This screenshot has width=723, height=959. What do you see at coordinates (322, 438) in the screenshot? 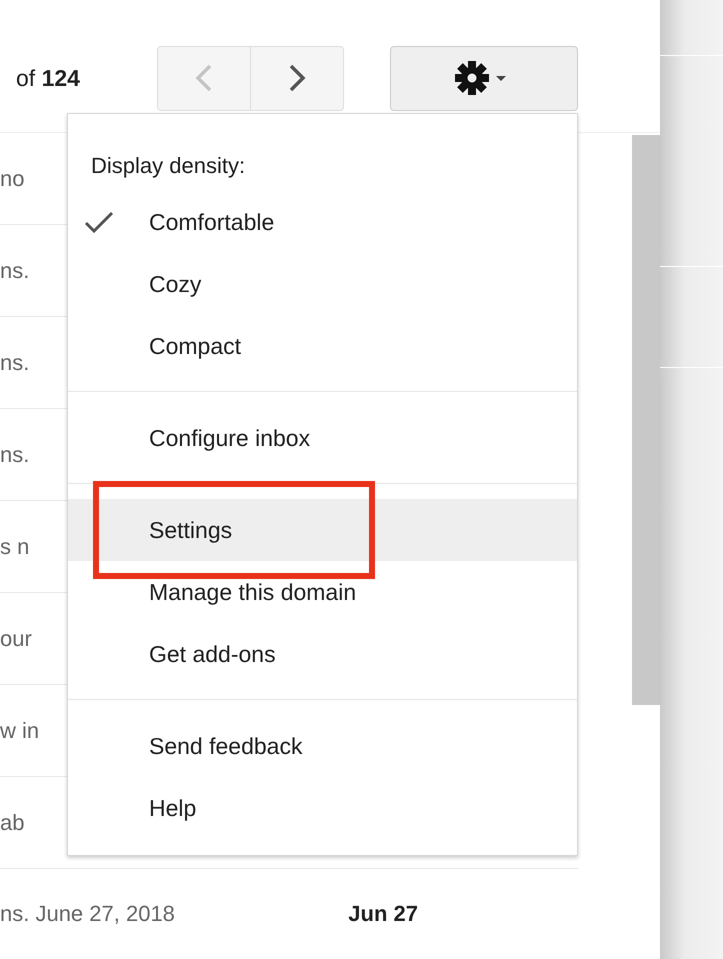
I see `menu-item: Configure inbox` at bounding box center [322, 438].